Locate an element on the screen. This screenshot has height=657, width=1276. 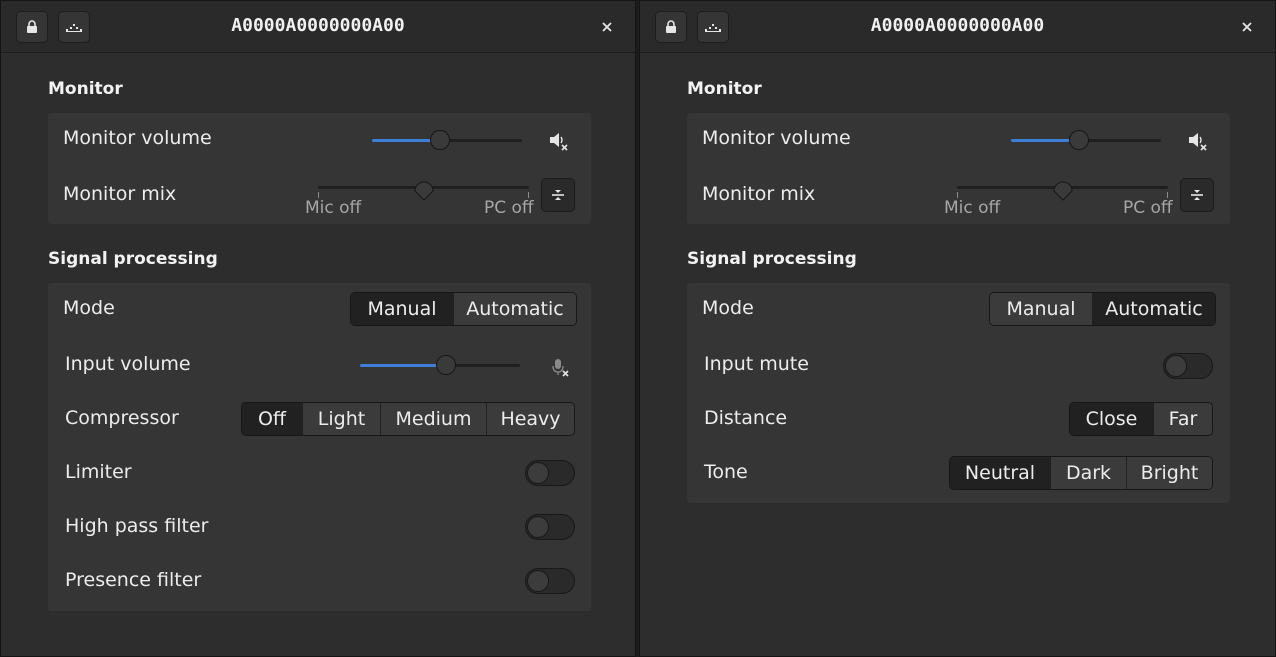
slider-fill is located at coordinates (403, 365).